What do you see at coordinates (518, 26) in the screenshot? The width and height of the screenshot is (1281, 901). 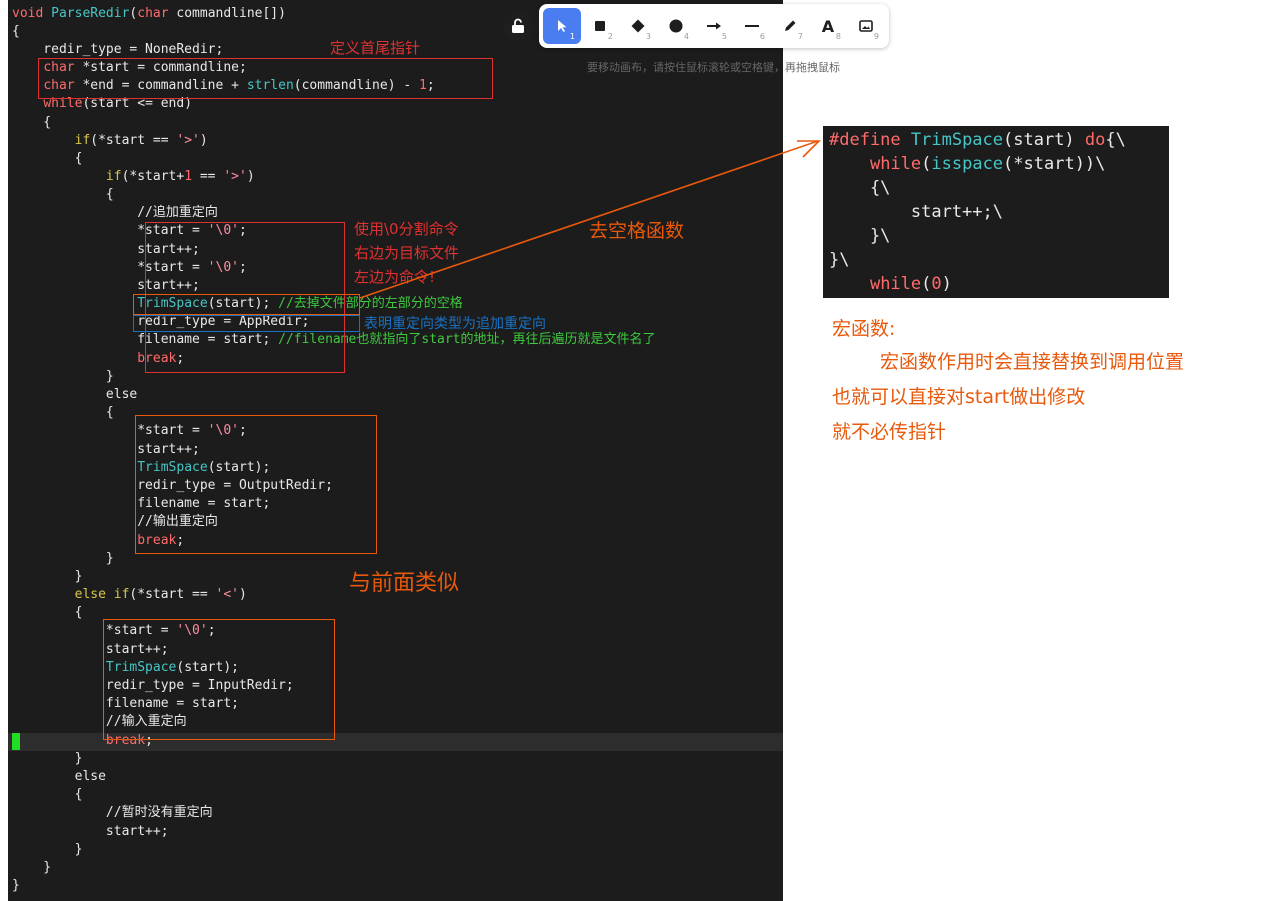 I see `lock-icon` at bounding box center [518, 26].